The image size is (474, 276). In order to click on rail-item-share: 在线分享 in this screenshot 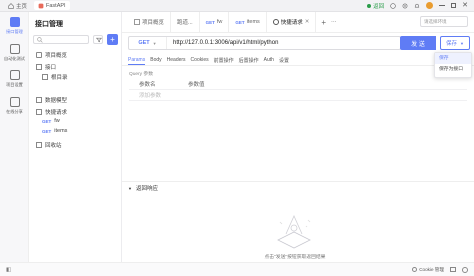, I will do `click(14, 106)`.